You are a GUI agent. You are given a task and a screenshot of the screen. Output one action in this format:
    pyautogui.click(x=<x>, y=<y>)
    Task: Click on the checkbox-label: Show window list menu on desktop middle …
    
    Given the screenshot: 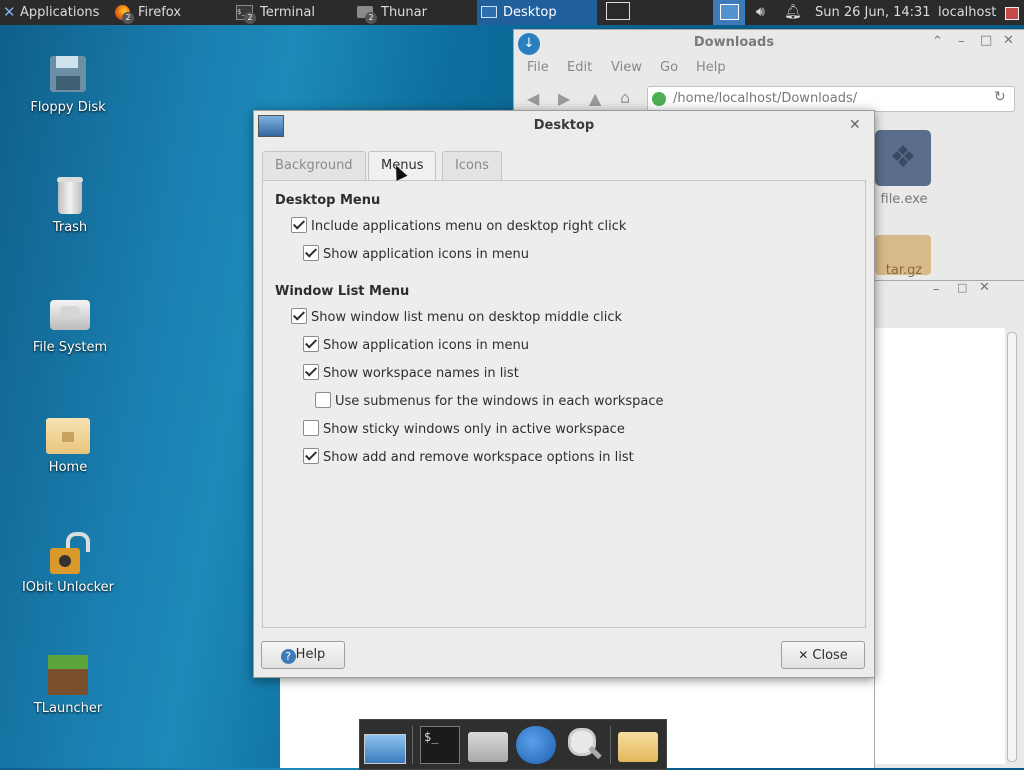 What is the action you would take?
    pyautogui.click(x=467, y=317)
    